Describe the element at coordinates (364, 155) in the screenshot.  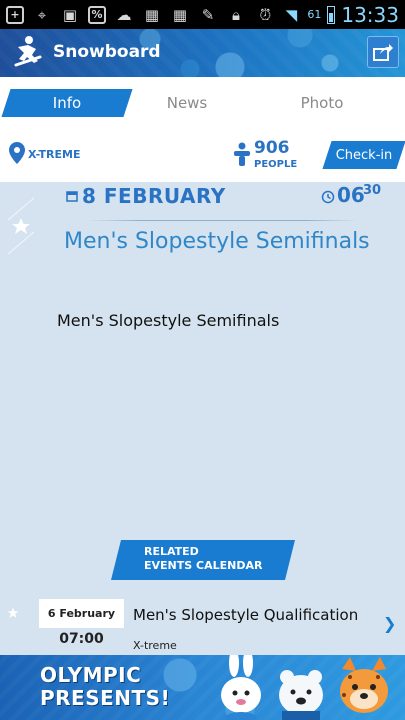
I see `checkin-button: Check-in` at that location.